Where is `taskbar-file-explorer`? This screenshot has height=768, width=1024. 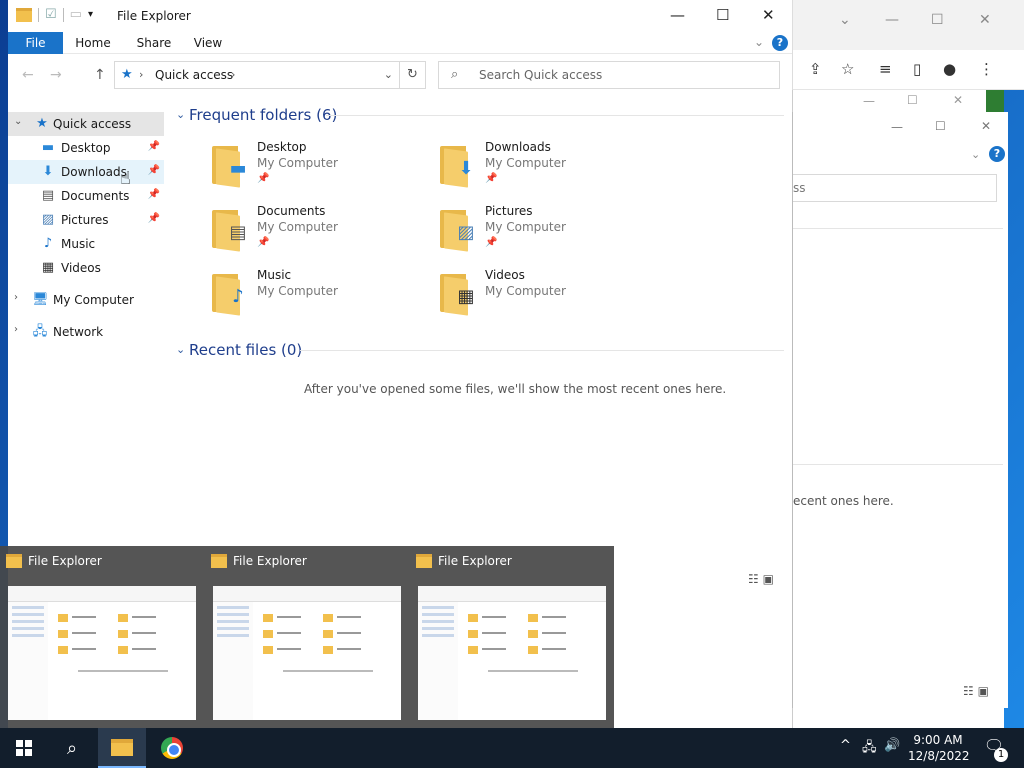 taskbar-file-explorer is located at coordinates (122, 748).